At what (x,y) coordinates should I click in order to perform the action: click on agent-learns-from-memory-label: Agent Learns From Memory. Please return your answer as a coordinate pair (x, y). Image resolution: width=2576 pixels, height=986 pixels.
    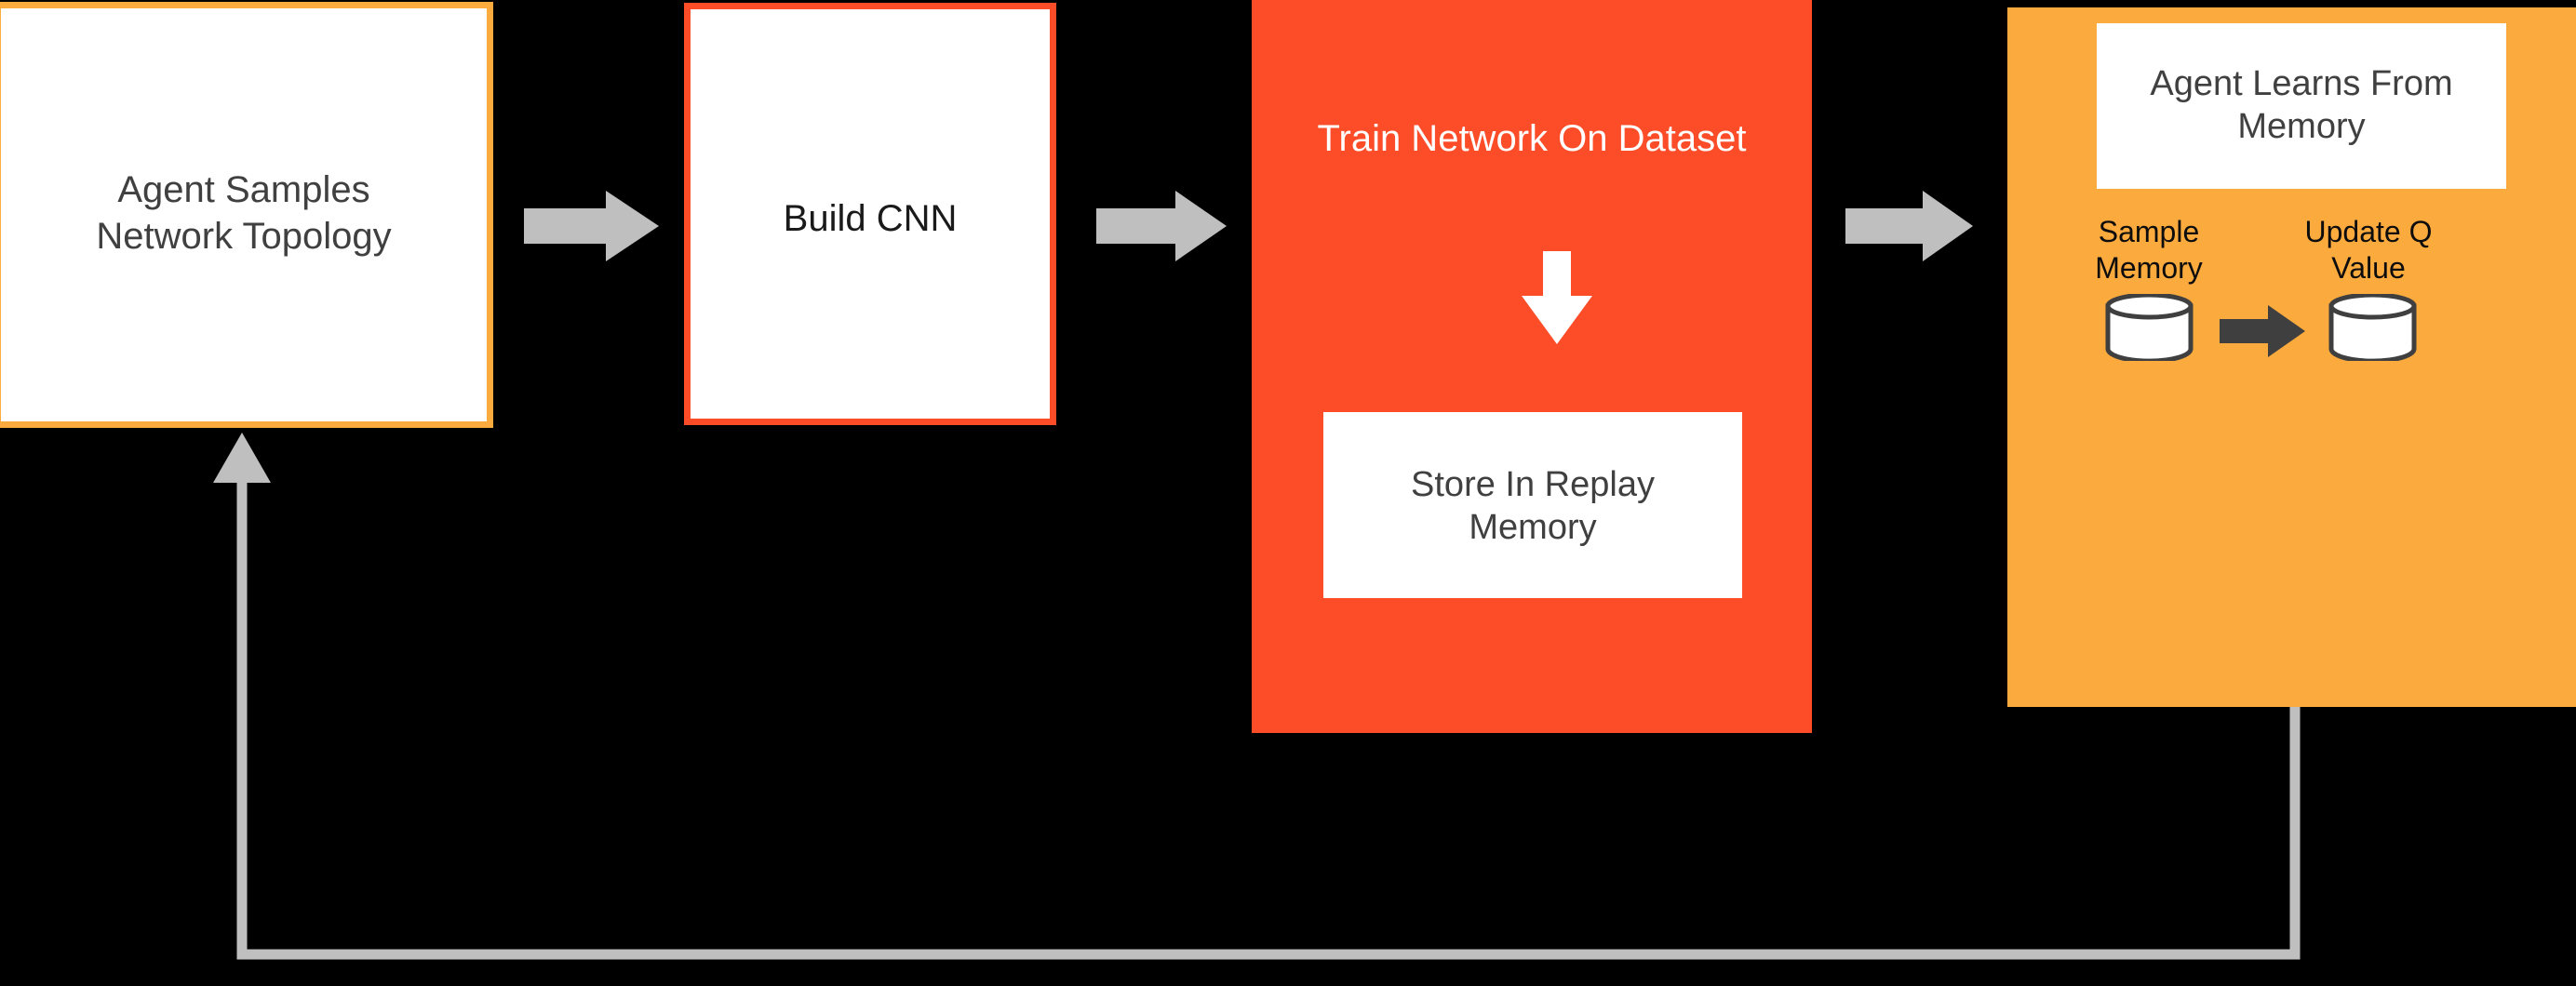
    Looking at the image, I should click on (2301, 105).